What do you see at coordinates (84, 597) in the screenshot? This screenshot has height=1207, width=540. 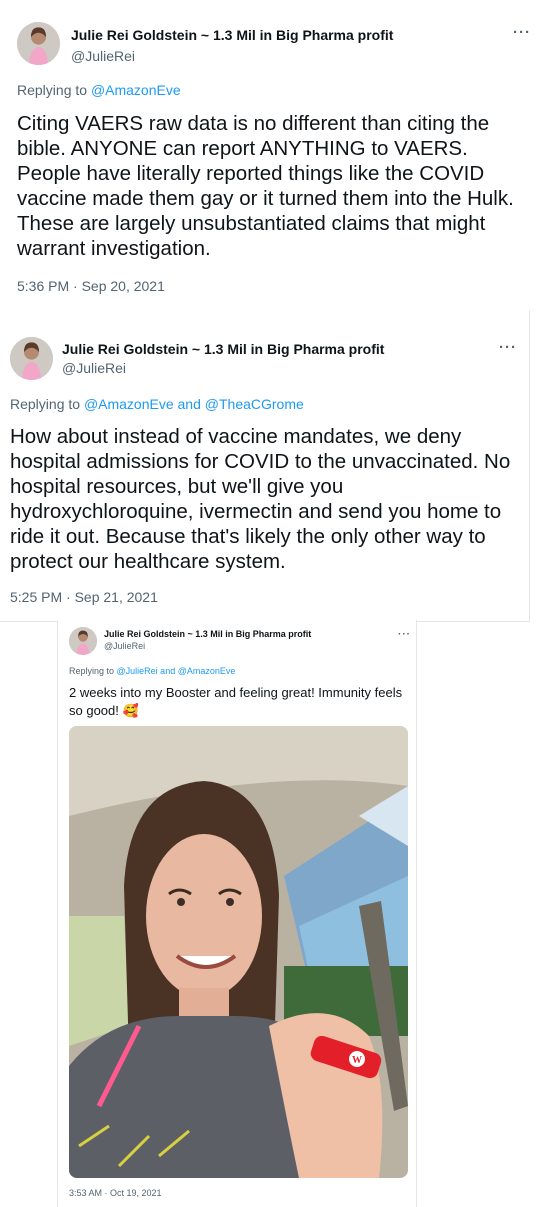 I see `tweet-timestamp: 5:25 PM · Sep 21, 2021` at bounding box center [84, 597].